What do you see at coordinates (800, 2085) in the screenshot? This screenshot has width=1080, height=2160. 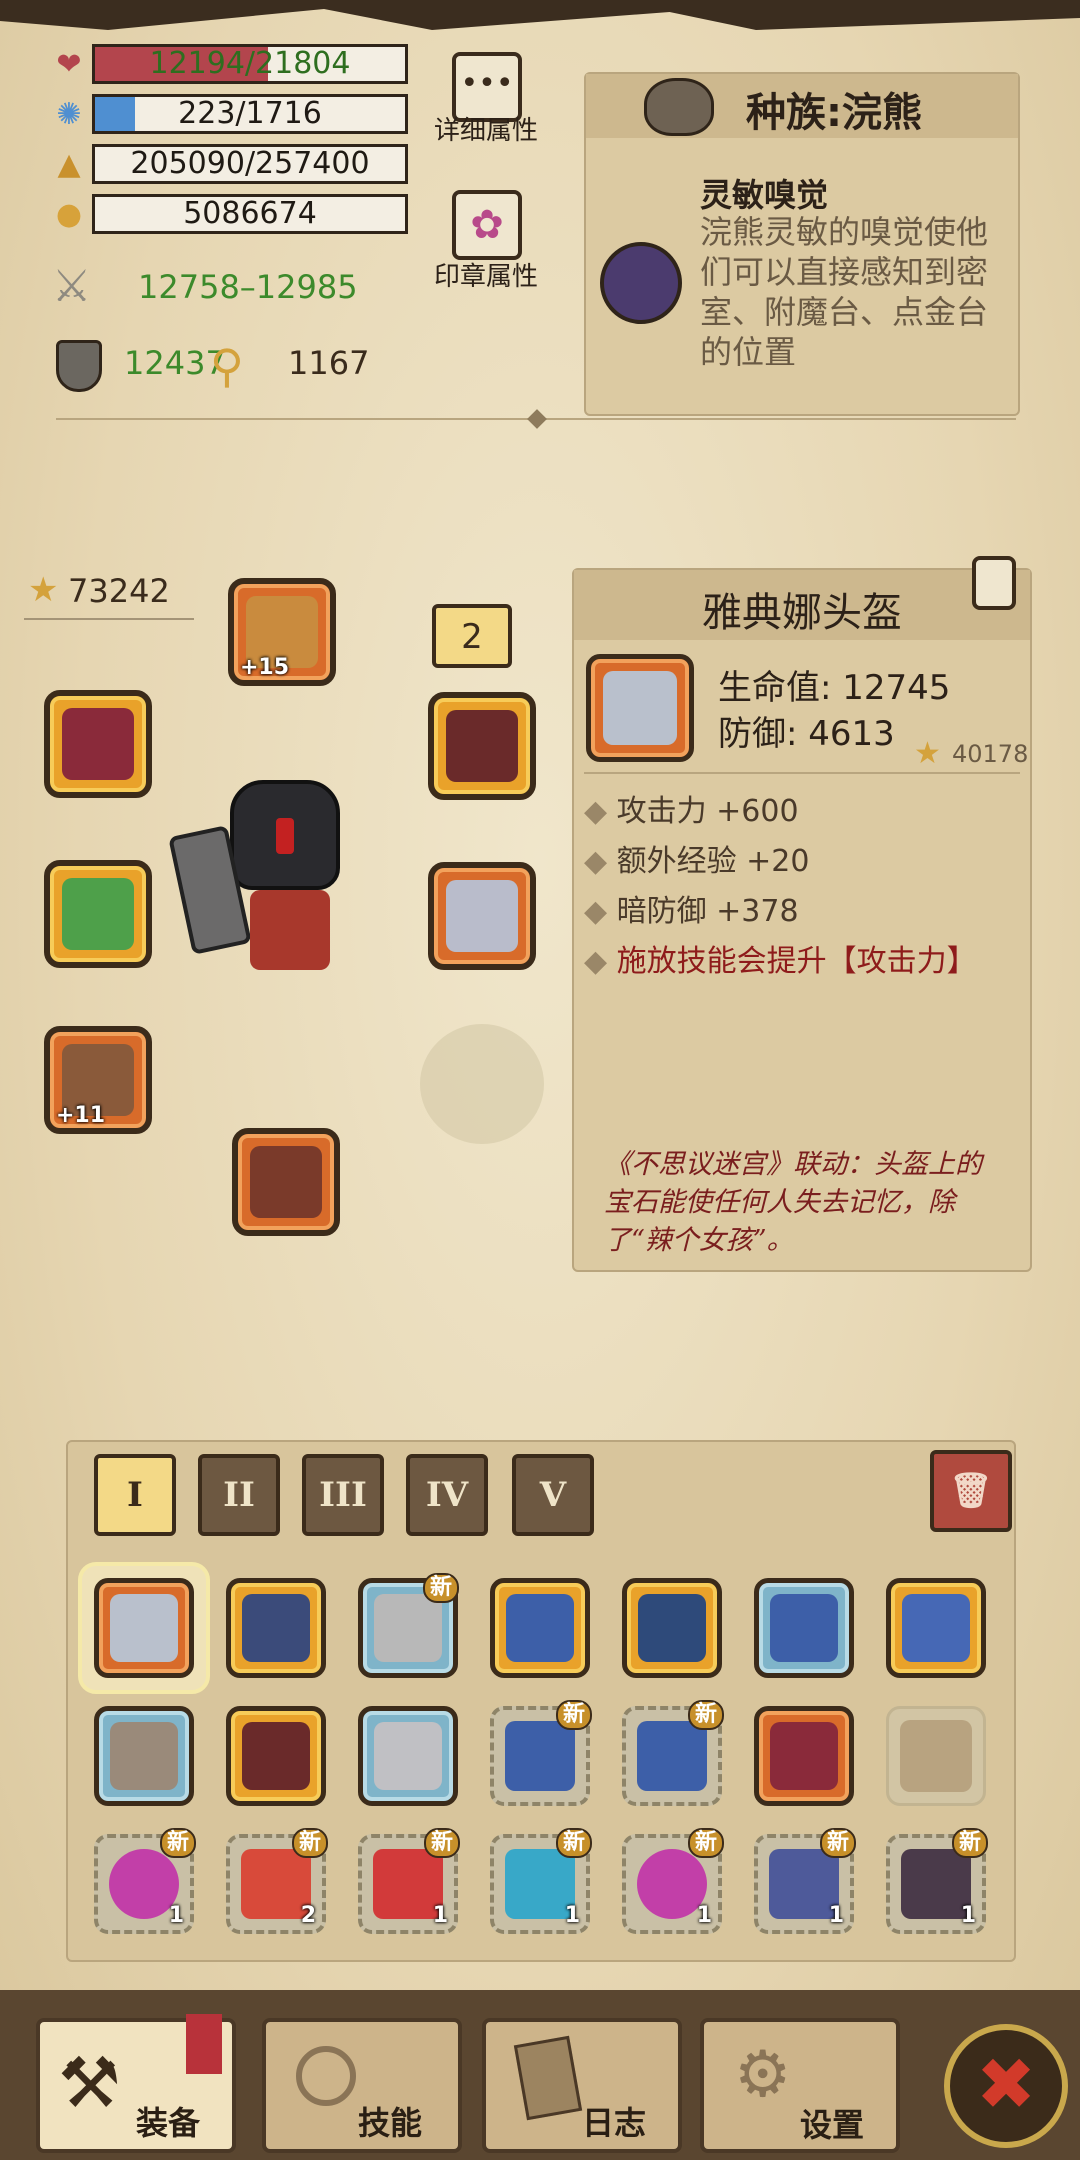 I see `nav-settings-button: ⚙ 设置` at bounding box center [800, 2085].